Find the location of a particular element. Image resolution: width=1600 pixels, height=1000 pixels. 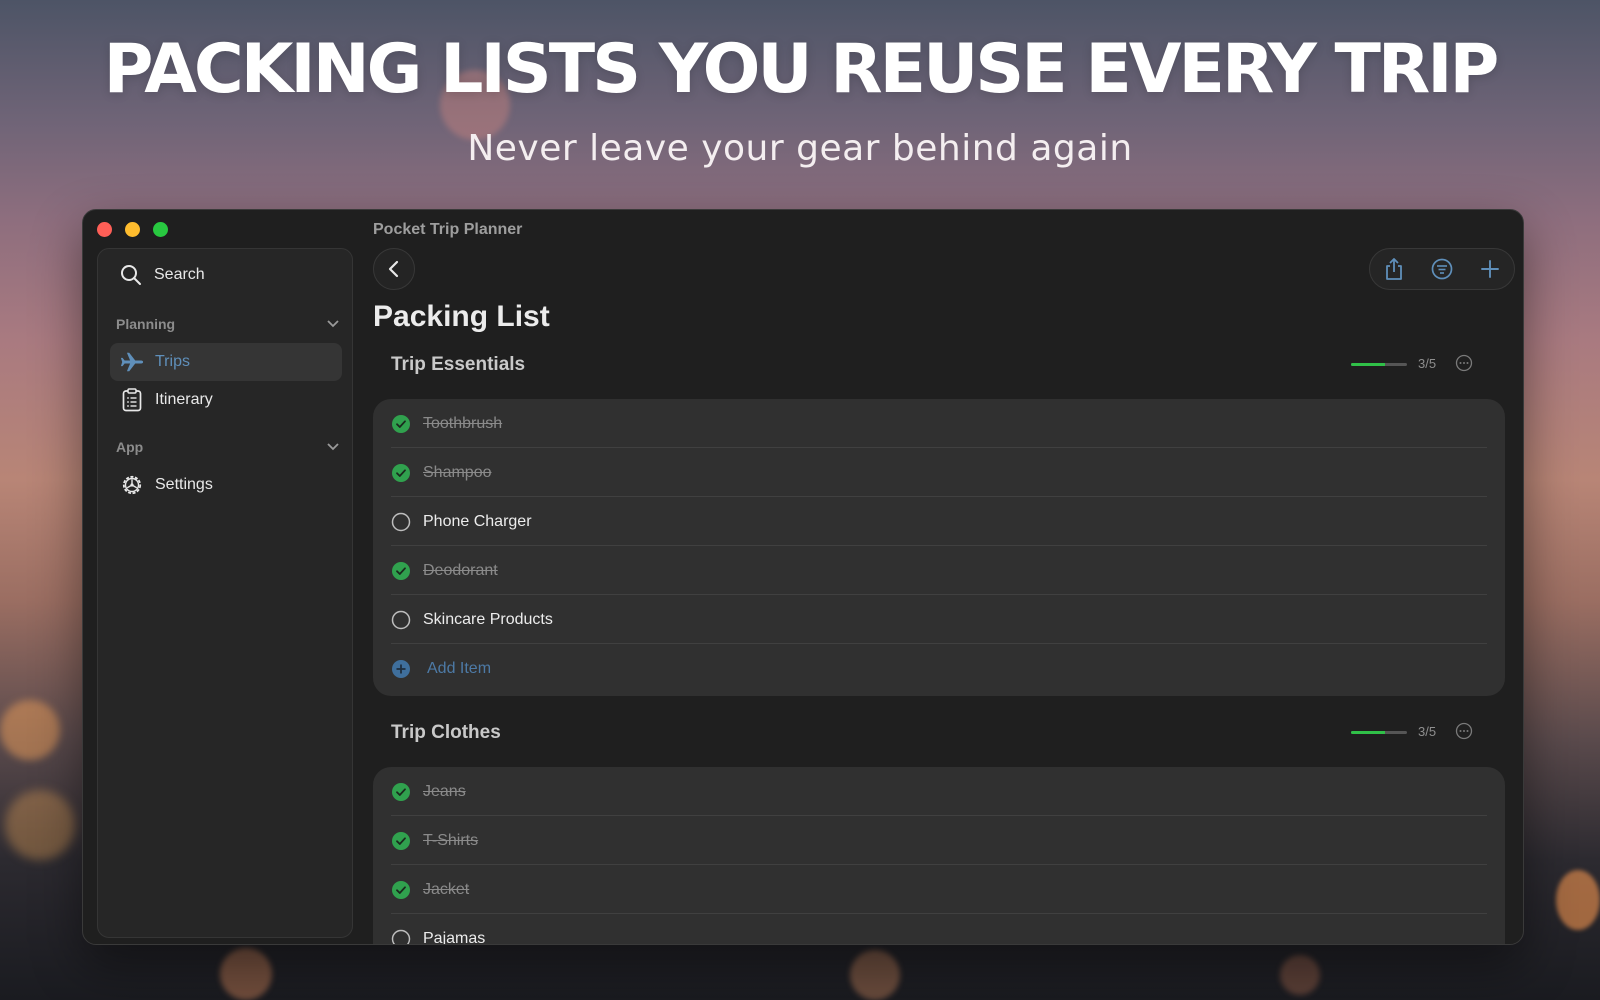

zoom-window-button is located at coordinates (160, 229).